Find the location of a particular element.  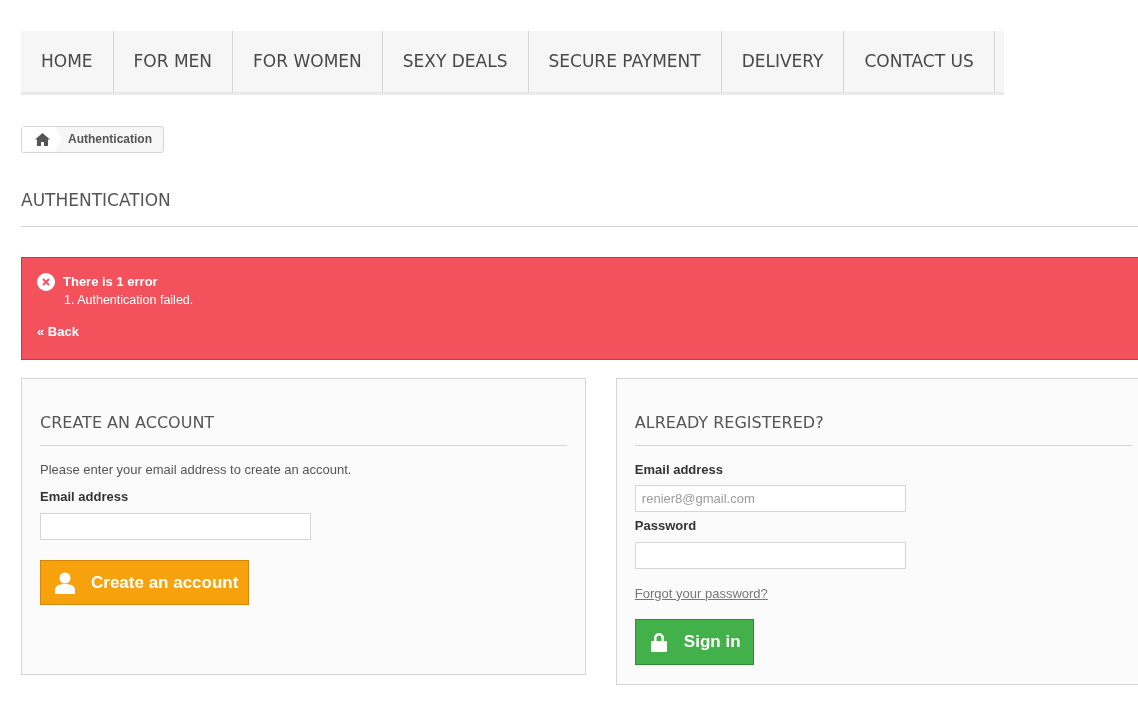

menu-link: DELIVERY is located at coordinates (783, 61).